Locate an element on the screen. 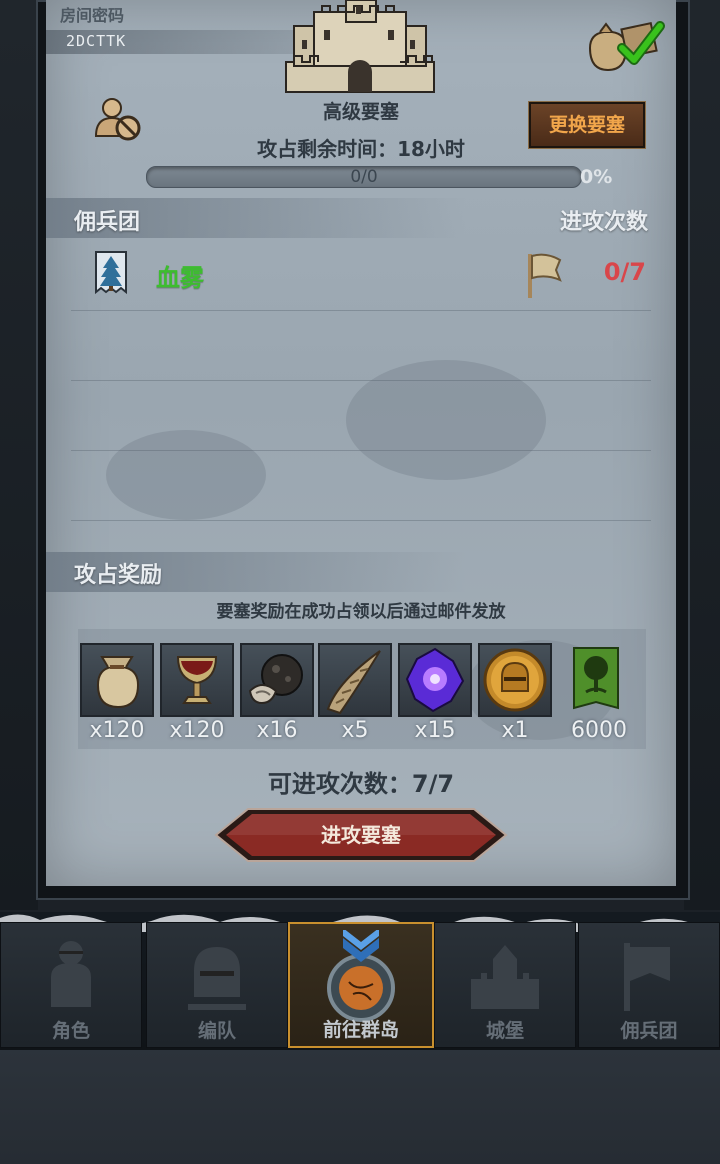 The image size is (720, 1164). reward-qty: 6000 is located at coordinates (599, 730).